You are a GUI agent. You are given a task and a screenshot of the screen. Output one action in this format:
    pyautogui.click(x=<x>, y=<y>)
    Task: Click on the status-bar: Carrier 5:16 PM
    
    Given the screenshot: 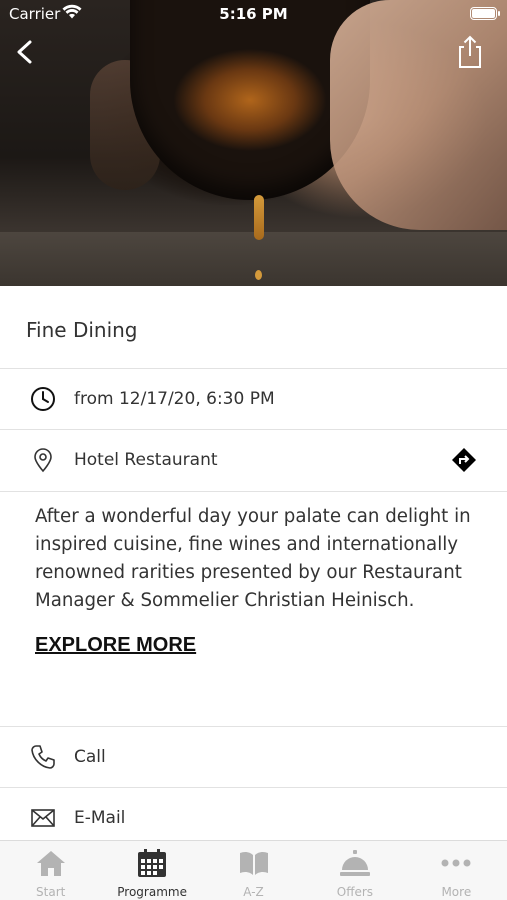 What is the action you would take?
    pyautogui.click(x=253, y=14)
    